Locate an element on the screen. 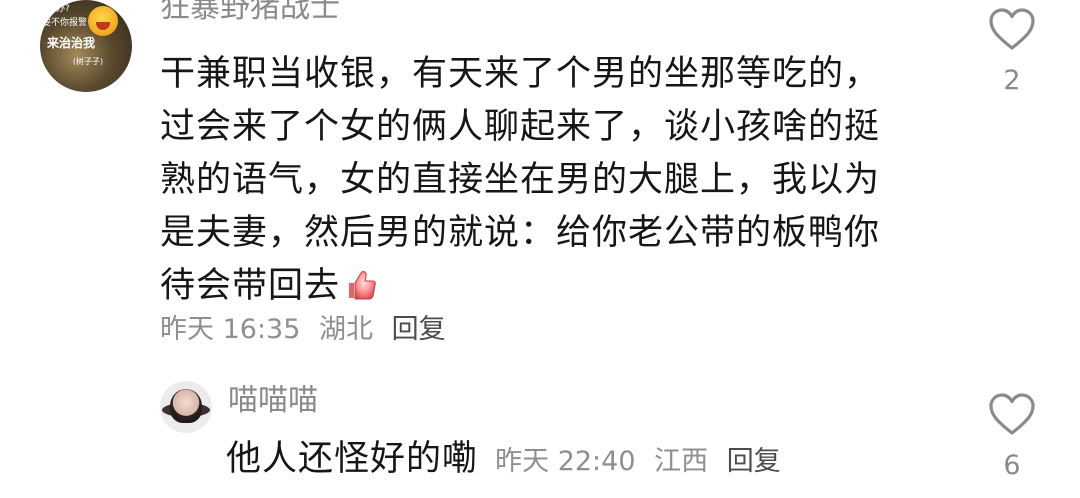 The image size is (1080, 498). reply-meta: 昨天 22:40 江西 回复 is located at coordinates (643, 461).